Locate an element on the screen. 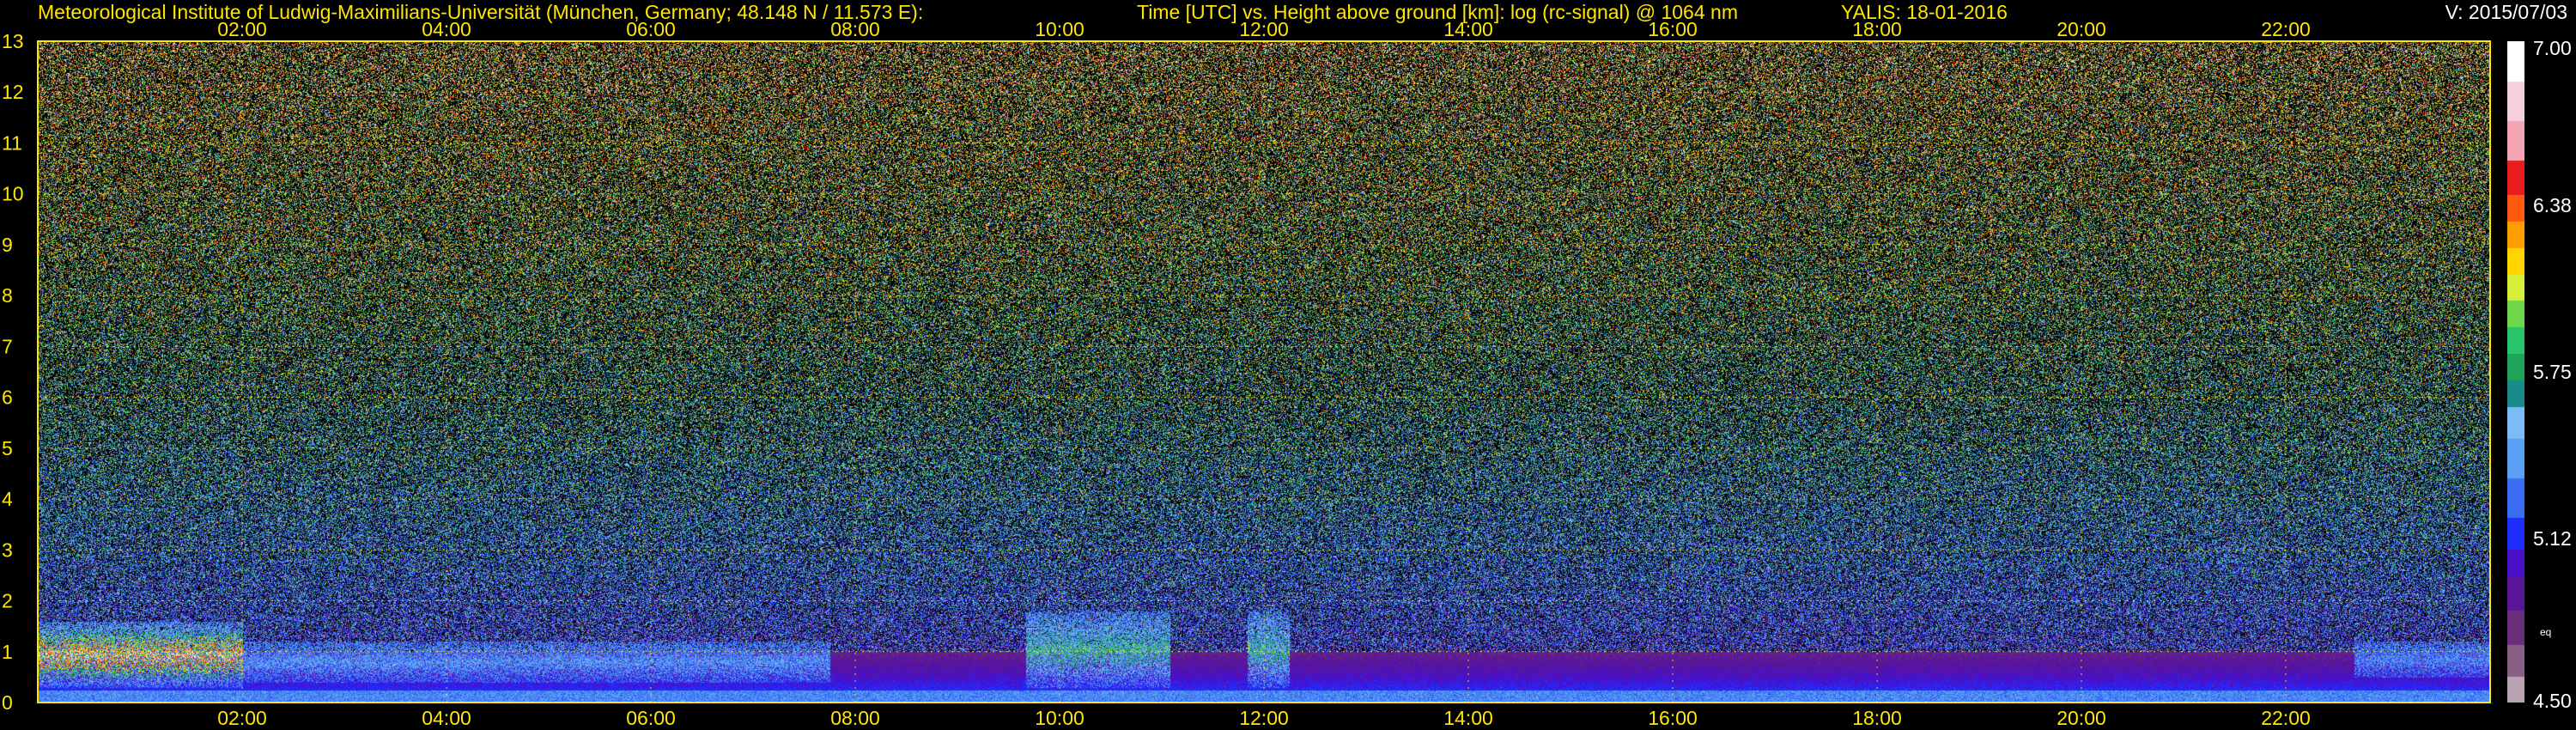 The image size is (2576, 730). x-tick-label-bottom: 14:00 is located at coordinates (1468, 718).